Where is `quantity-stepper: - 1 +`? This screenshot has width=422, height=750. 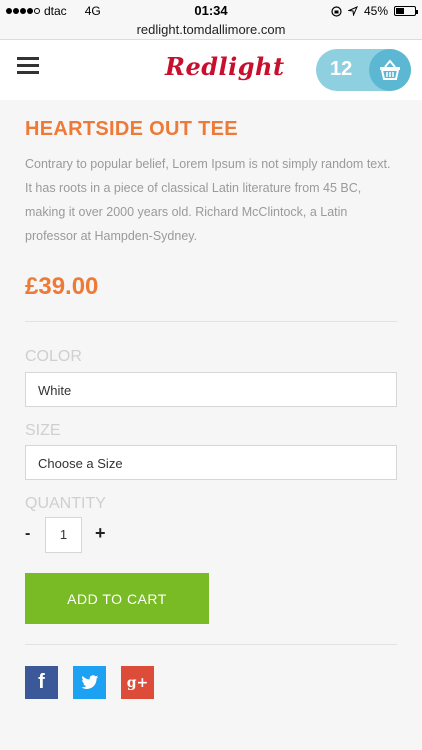 quantity-stepper: - 1 + is located at coordinates (85, 535).